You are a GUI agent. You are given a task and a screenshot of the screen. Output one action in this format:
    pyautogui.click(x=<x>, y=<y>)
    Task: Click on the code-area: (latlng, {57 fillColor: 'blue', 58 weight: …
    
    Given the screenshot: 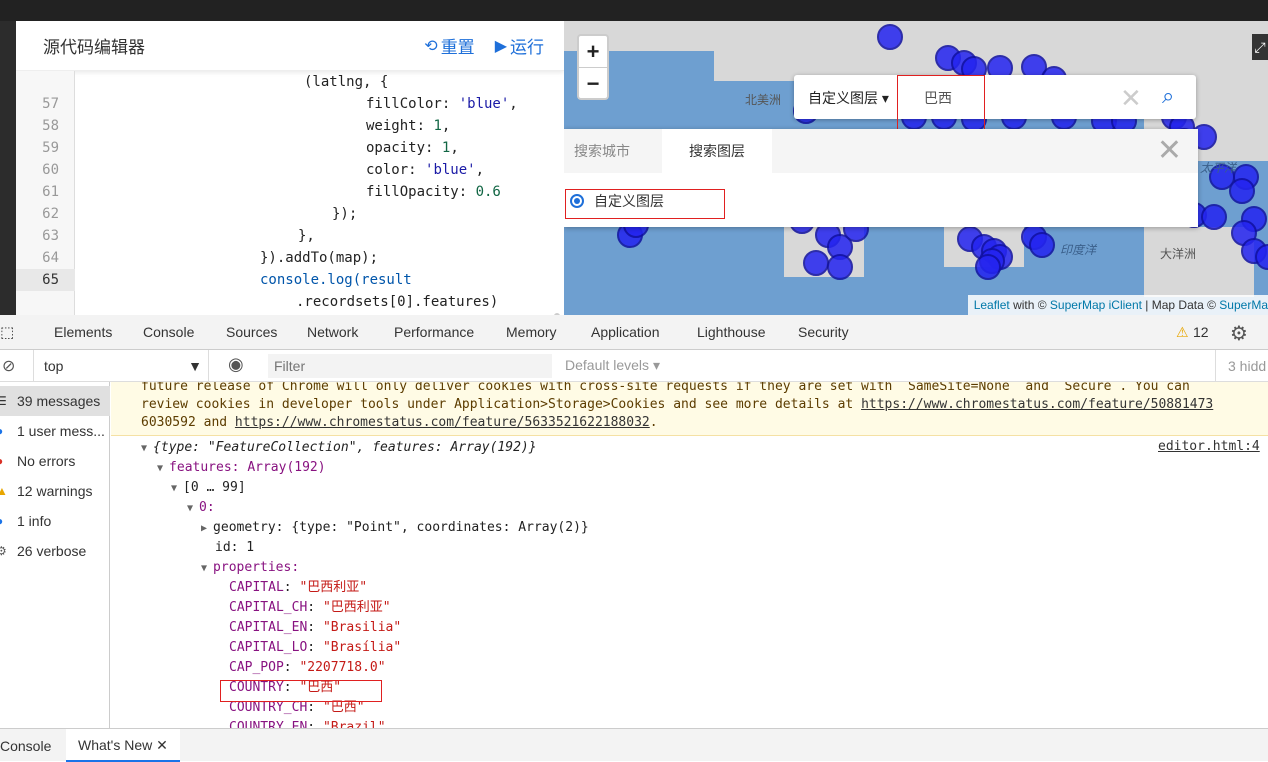 What is the action you would take?
    pyautogui.click(x=290, y=193)
    